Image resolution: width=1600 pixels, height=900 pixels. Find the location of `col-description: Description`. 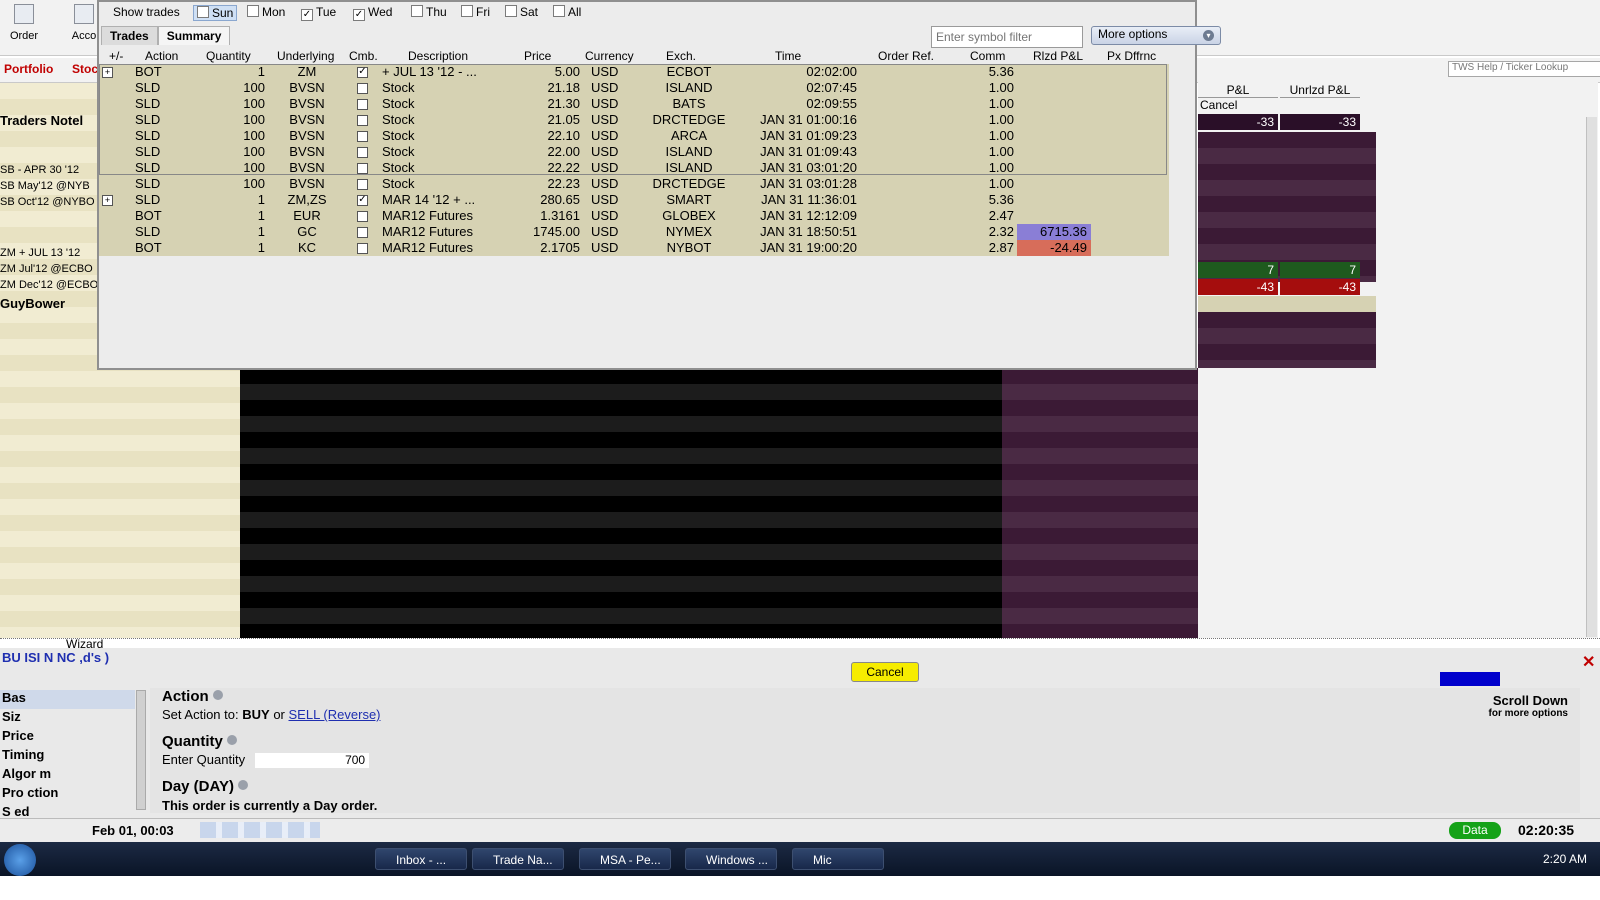

col-description: Description is located at coordinates (438, 56).